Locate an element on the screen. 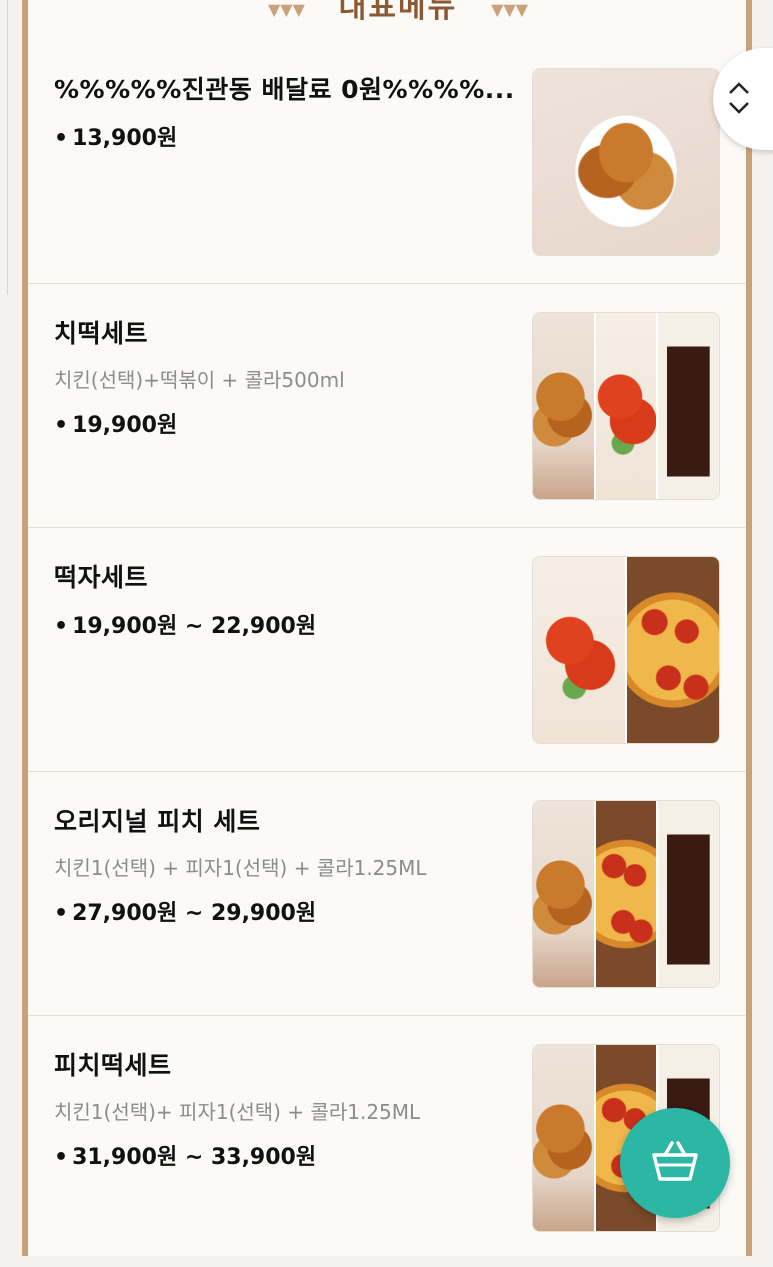 The width and height of the screenshot is (773, 1267). menu-item-price: • 27,900원 ~ 29,900원 is located at coordinates (289, 911).